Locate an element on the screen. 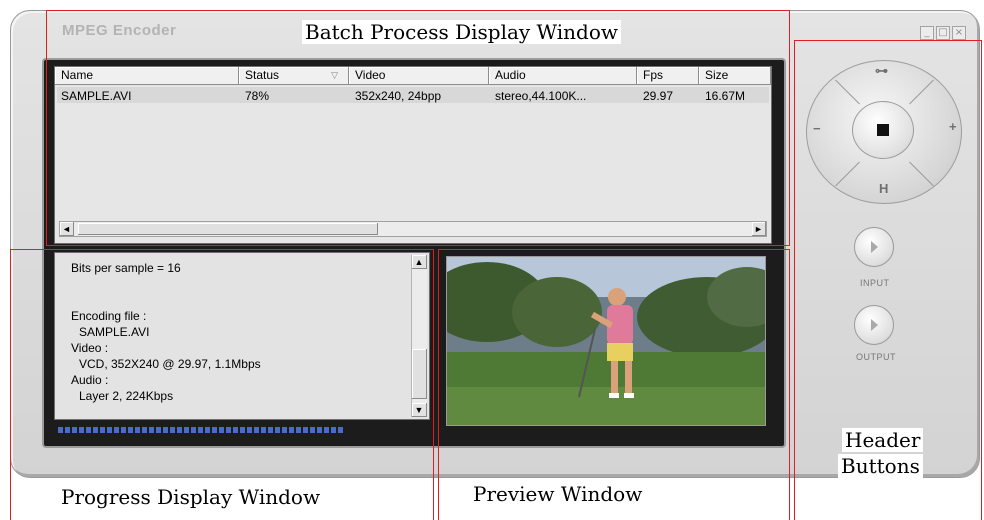  maximize-button: □ is located at coordinates (943, 33).